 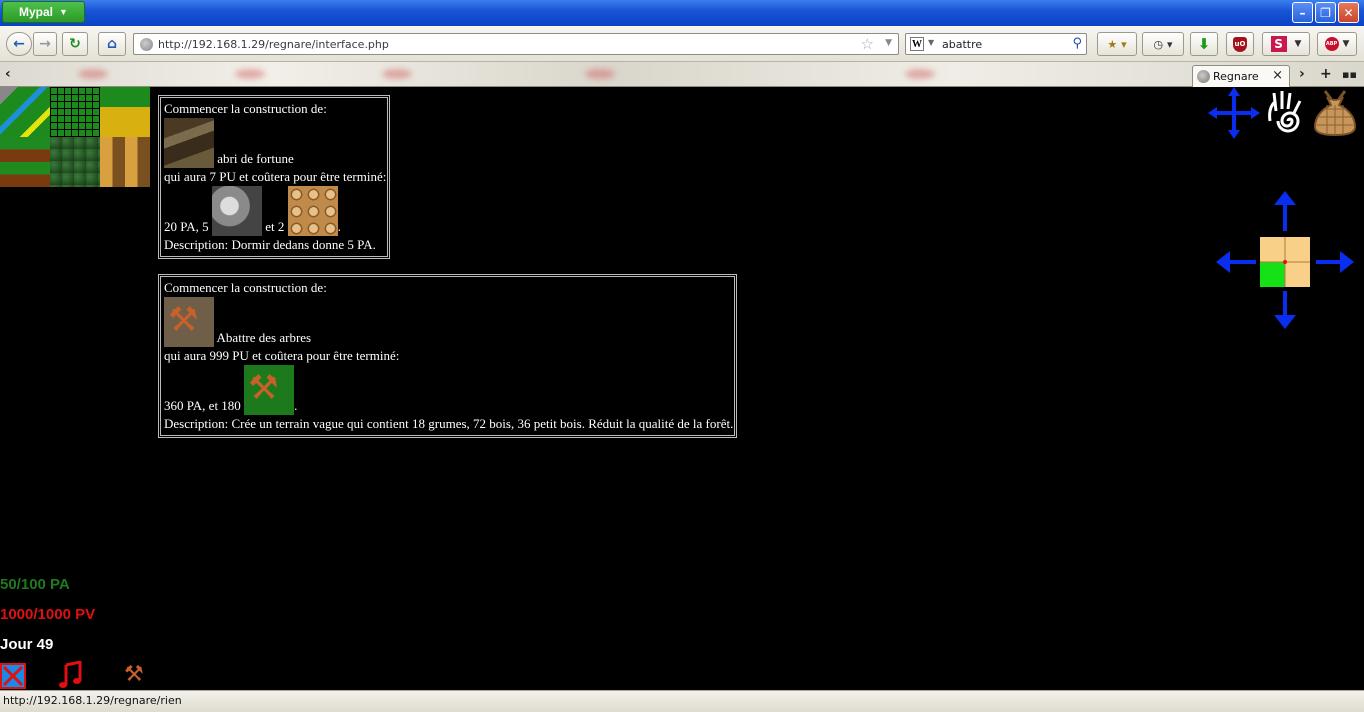 I want to click on tab-favicon-icon, so click(x=1203, y=76).